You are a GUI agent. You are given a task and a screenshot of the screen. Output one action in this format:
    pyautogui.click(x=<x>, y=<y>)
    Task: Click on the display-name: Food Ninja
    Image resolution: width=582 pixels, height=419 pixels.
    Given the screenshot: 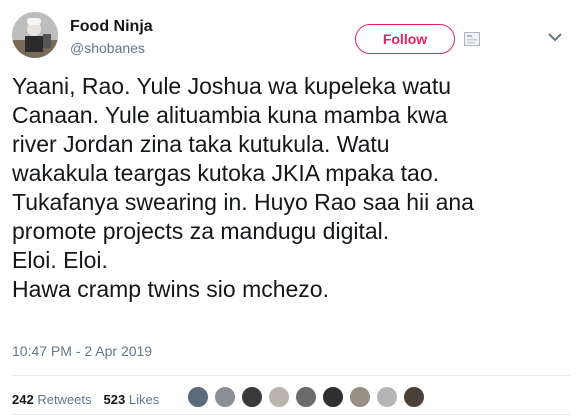 What is the action you would take?
    pyautogui.click(x=111, y=27)
    